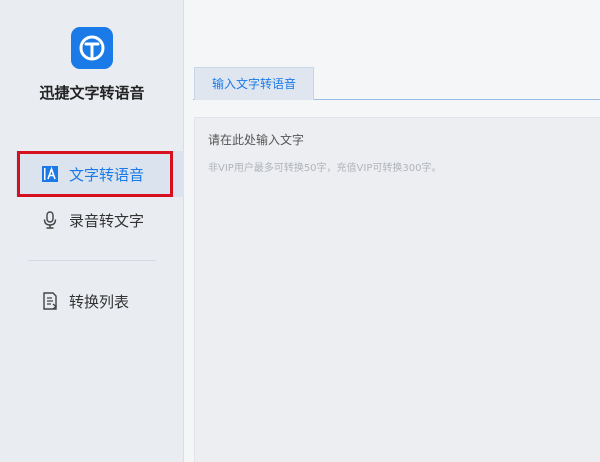 This screenshot has width=600, height=462. I want to click on sidebar-divider, so click(92, 260).